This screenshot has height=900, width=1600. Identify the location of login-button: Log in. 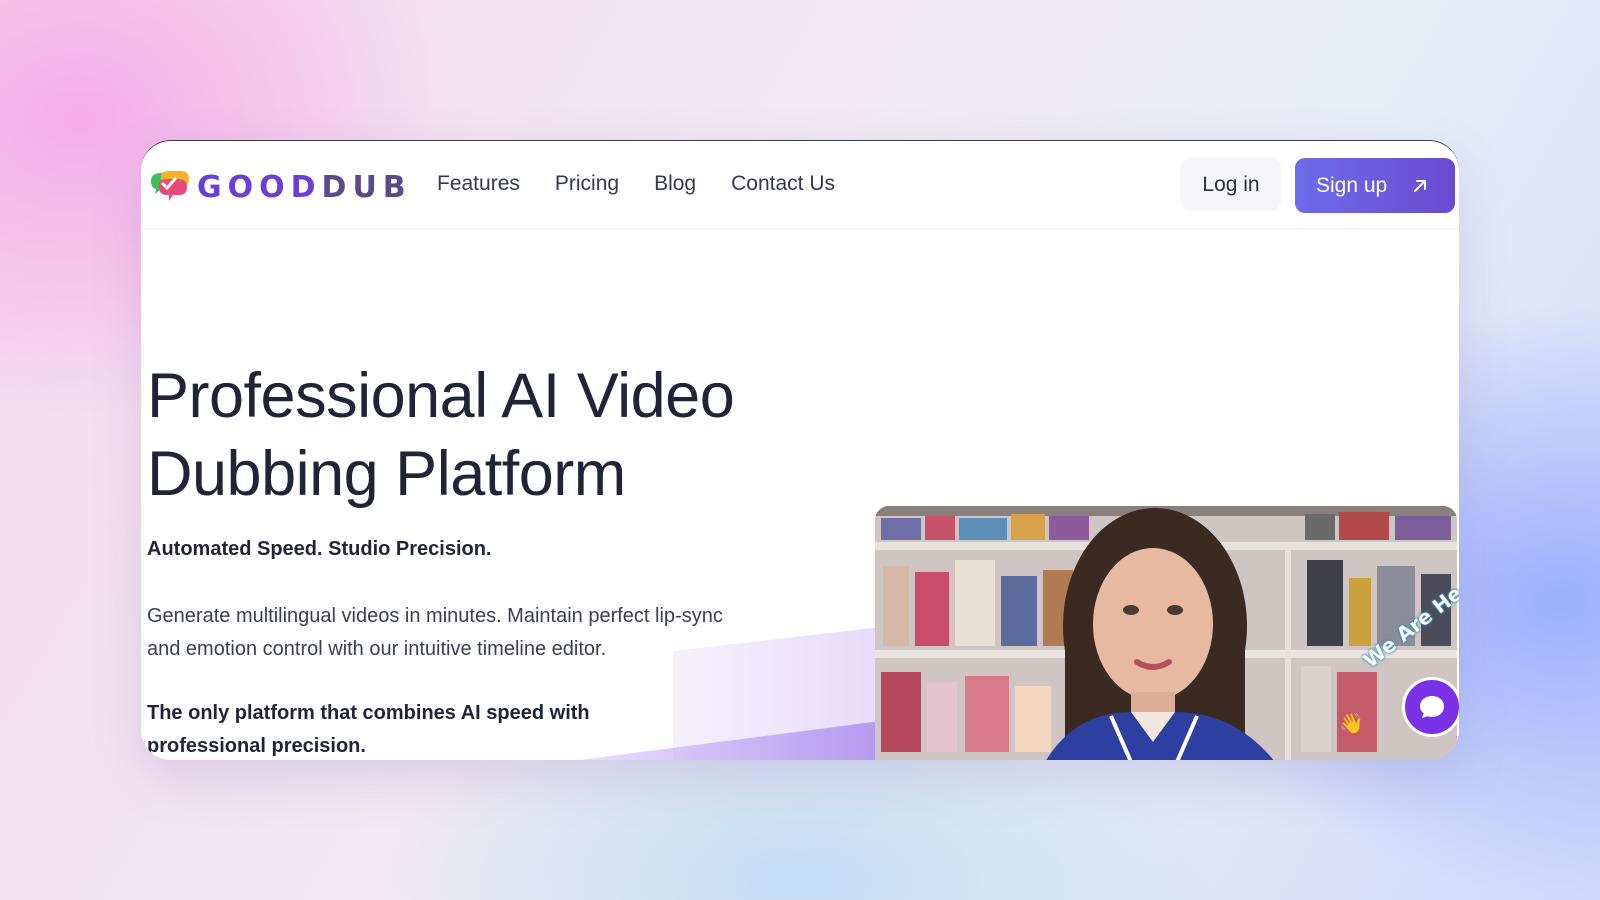
(1231, 184).